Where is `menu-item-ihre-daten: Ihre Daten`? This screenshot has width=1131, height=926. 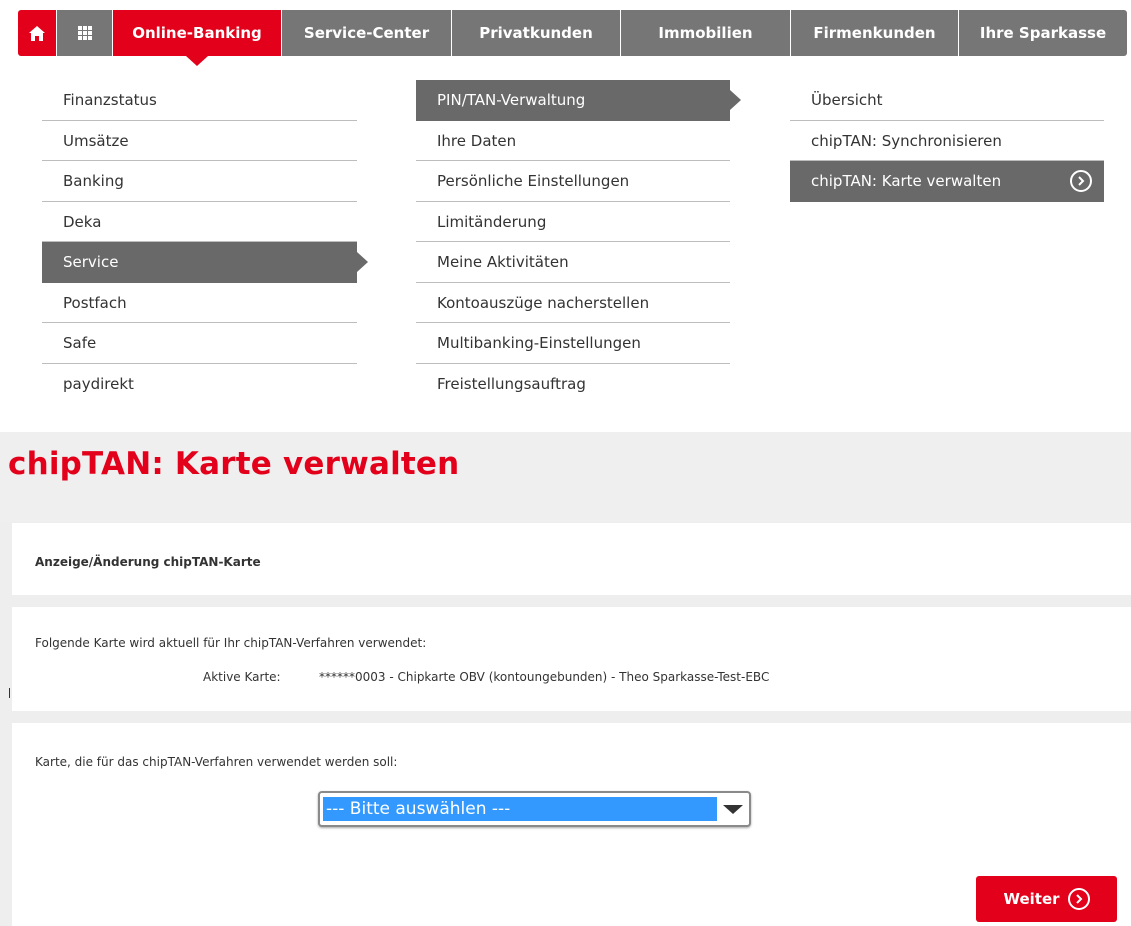 menu-item-ihre-daten: Ihre Daten is located at coordinates (573, 141).